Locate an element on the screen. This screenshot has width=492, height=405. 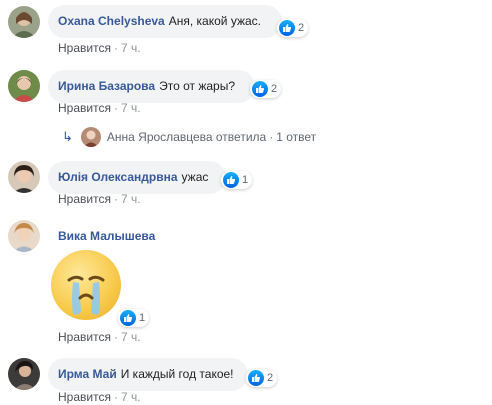
comment-text: Аня, какой ужас. is located at coordinates (214, 21).